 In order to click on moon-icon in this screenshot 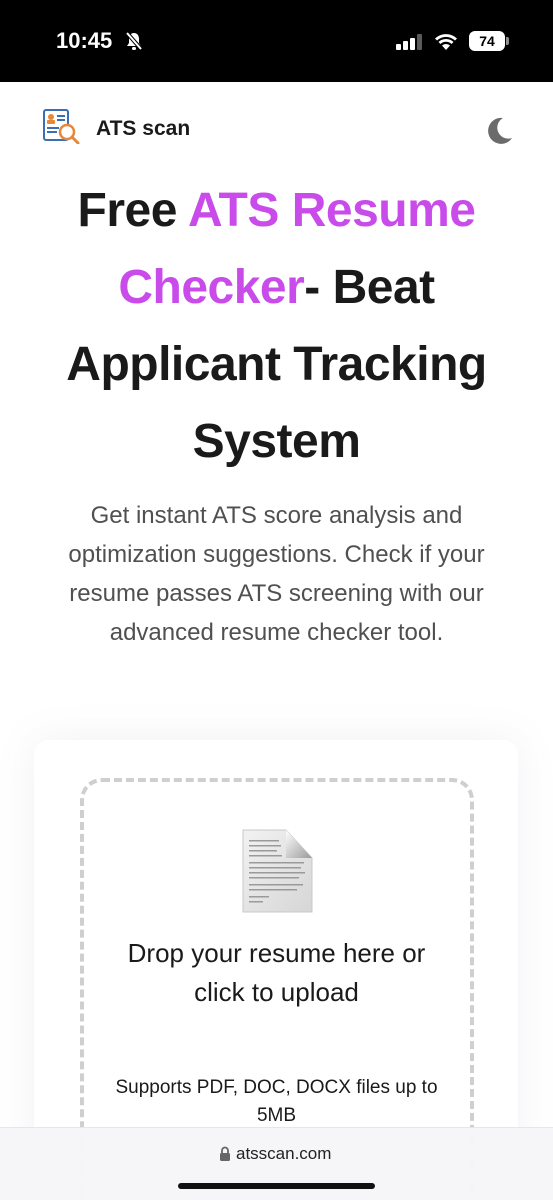, I will do `click(499, 131)`.